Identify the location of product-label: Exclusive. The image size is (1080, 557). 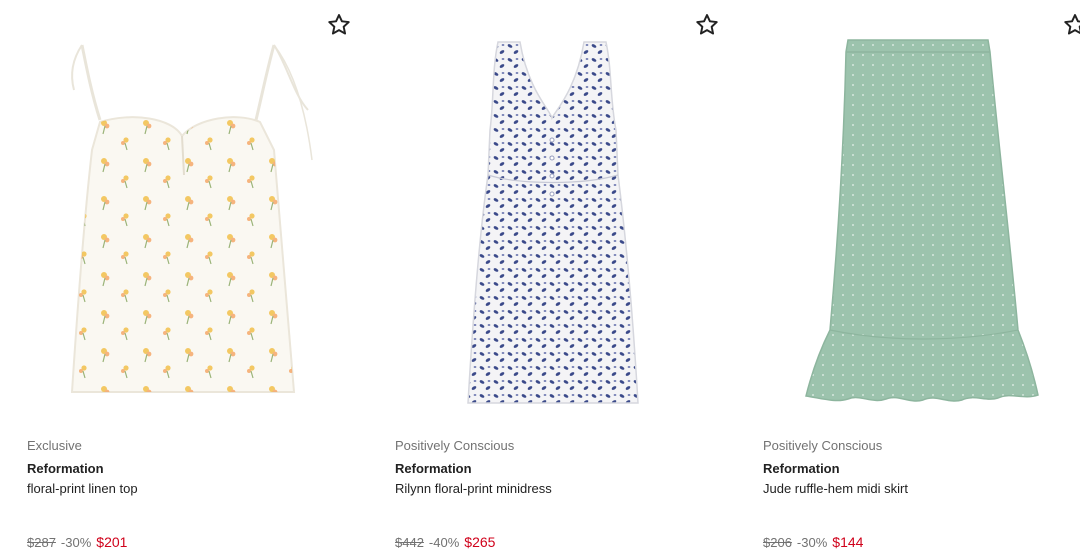
(54, 445).